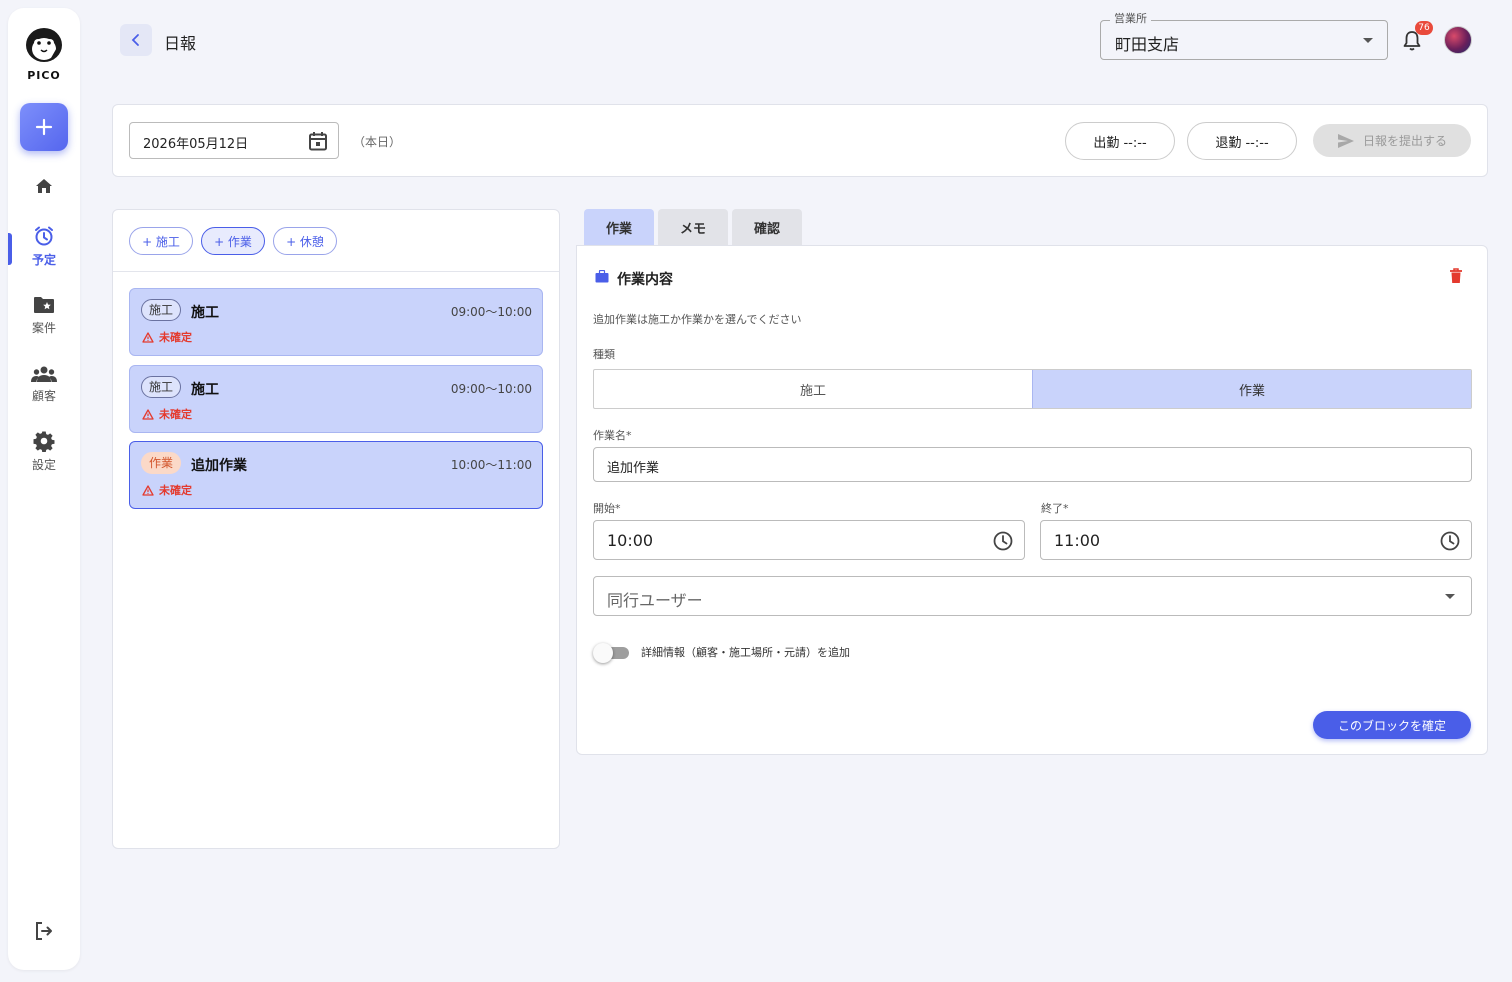 This screenshot has height=982, width=1512. Describe the element at coordinates (809, 540) in the screenshot. I see `start-time-input: 10:00` at that location.